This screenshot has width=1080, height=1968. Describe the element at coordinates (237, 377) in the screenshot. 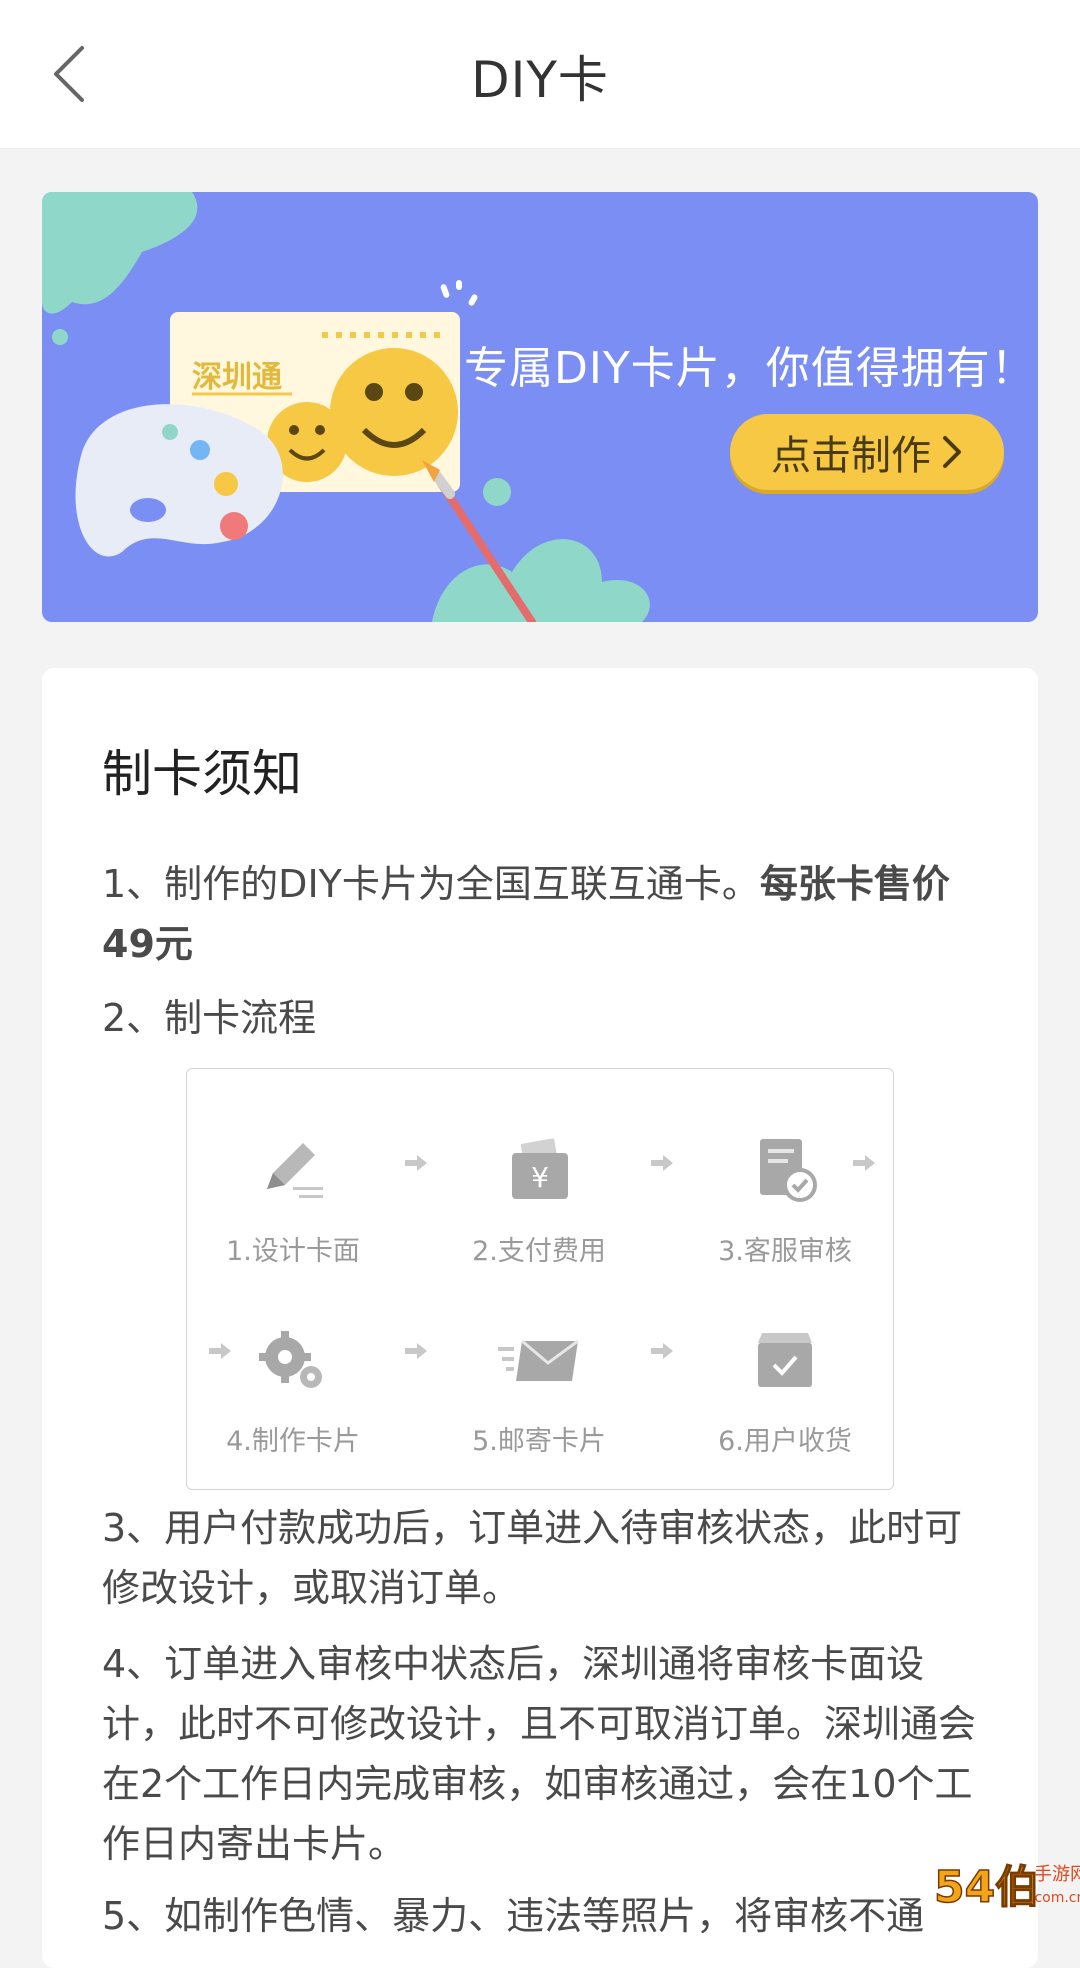

I see `card-brand-label: 深圳通` at that location.